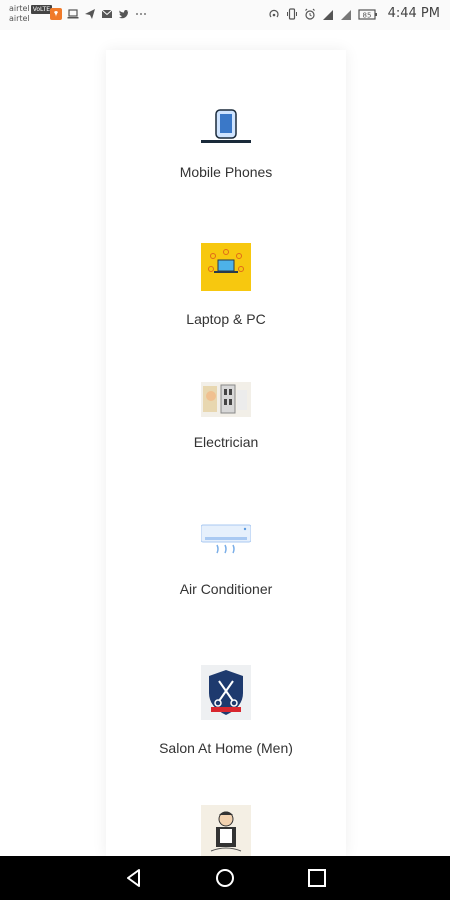 The image size is (450, 900). Describe the element at coordinates (309, 14) in the screenshot. I see `alarm-icon` at that location.